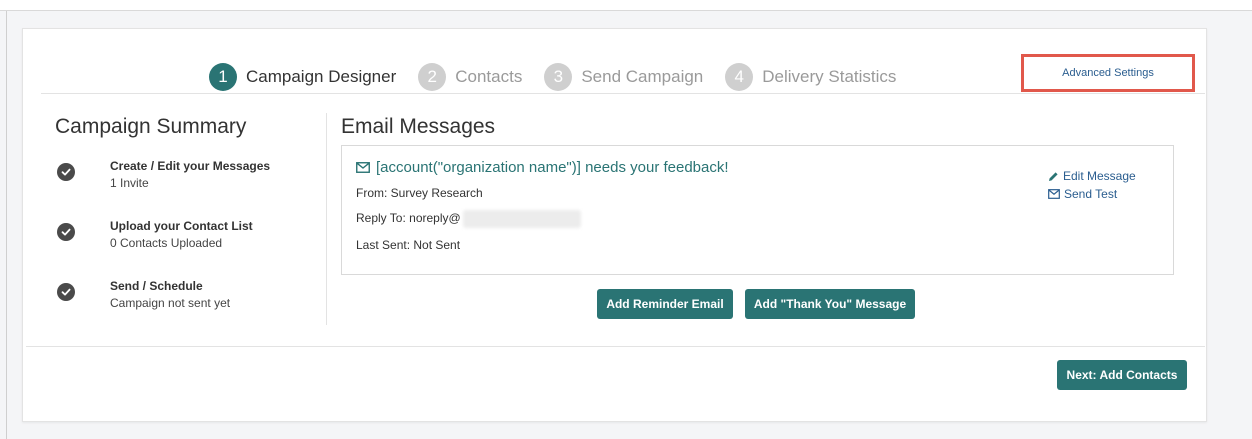  What do you see at coordinates (558, 77) in the screenshot?
I see `step-number: 3` at bounding box center [558, 77].